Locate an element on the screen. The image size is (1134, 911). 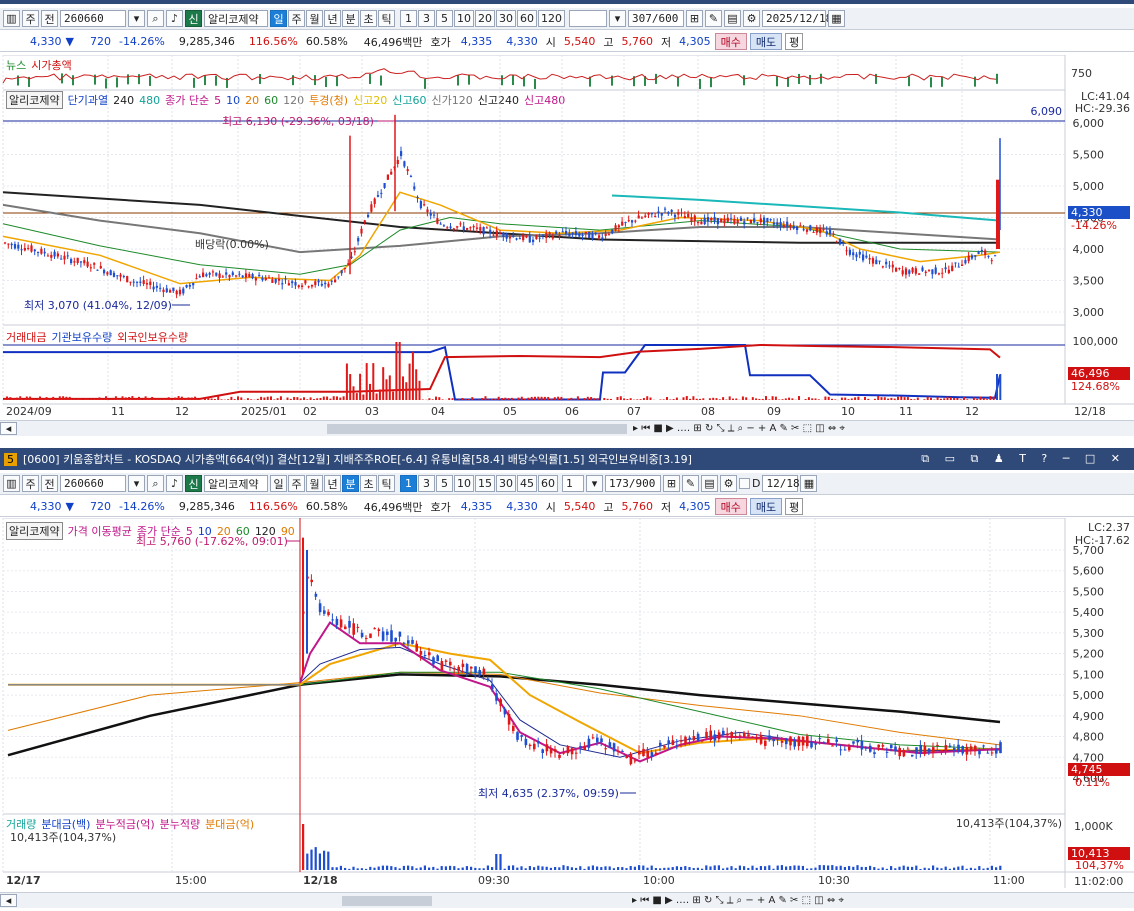
date-field: 2025/12/18 is located at coordinates (797, 18).